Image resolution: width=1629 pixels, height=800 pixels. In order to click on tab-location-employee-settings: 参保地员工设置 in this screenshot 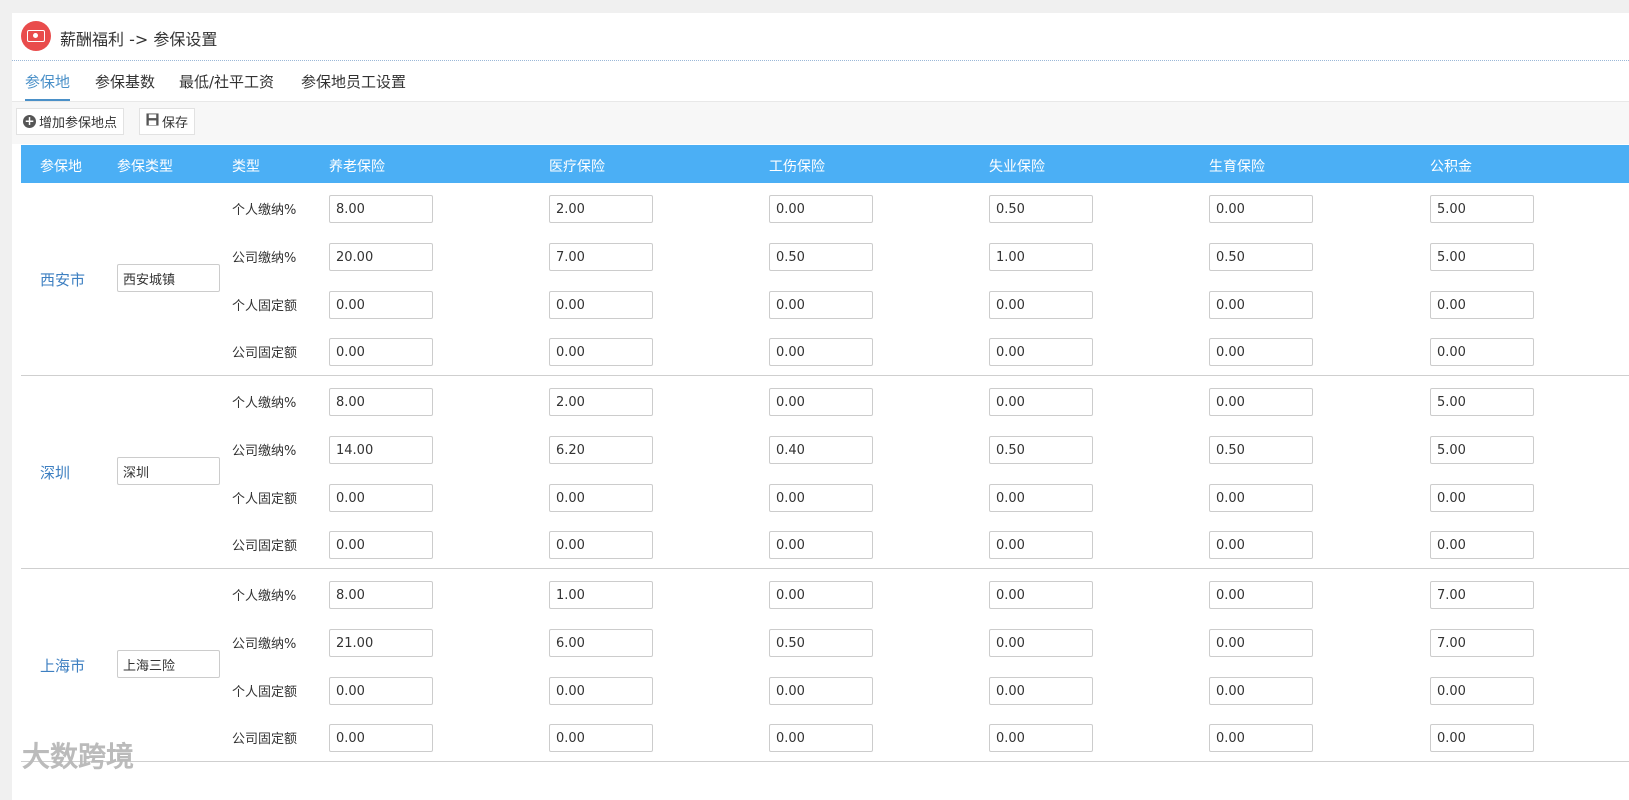, I will do `click(353, 86)`.